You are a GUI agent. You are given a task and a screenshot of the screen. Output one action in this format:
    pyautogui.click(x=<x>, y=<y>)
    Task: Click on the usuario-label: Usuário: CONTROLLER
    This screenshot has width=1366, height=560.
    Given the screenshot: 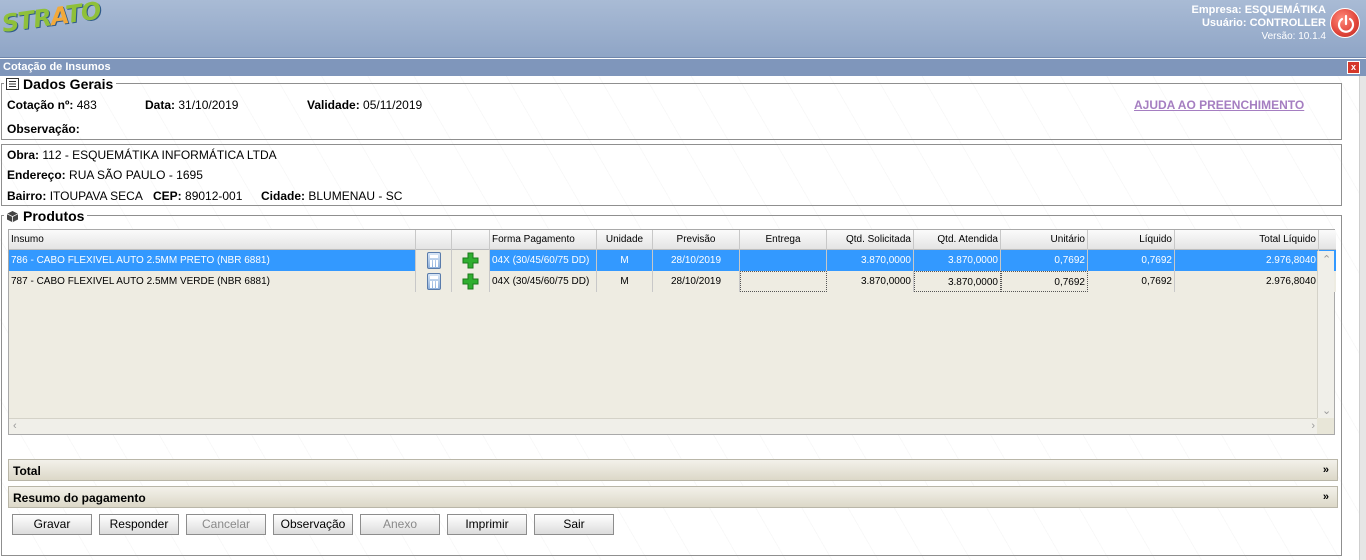 What is the action you would take?
    pyautogui.click(x=1263, y=23)
    